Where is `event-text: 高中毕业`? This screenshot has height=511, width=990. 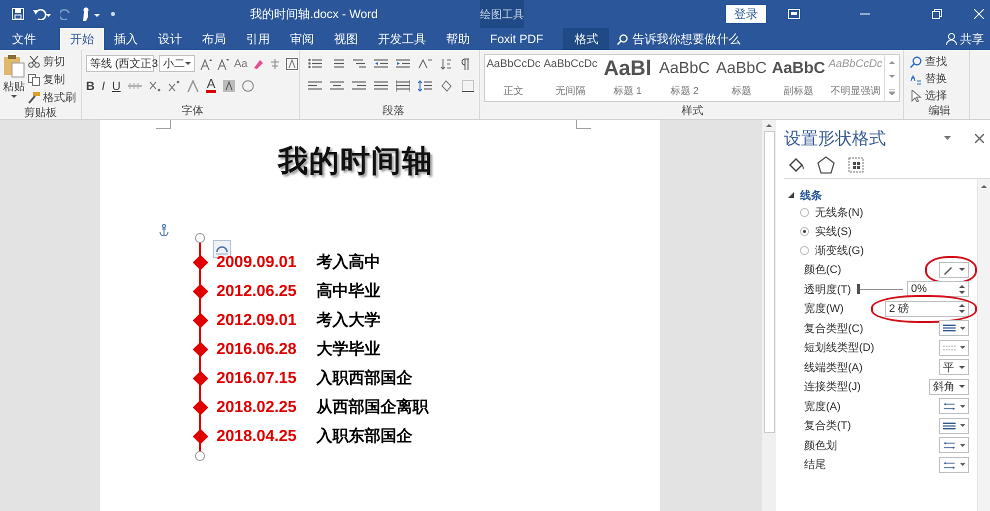
event-text: 高中毕业 is located at coordinates (348, 291).